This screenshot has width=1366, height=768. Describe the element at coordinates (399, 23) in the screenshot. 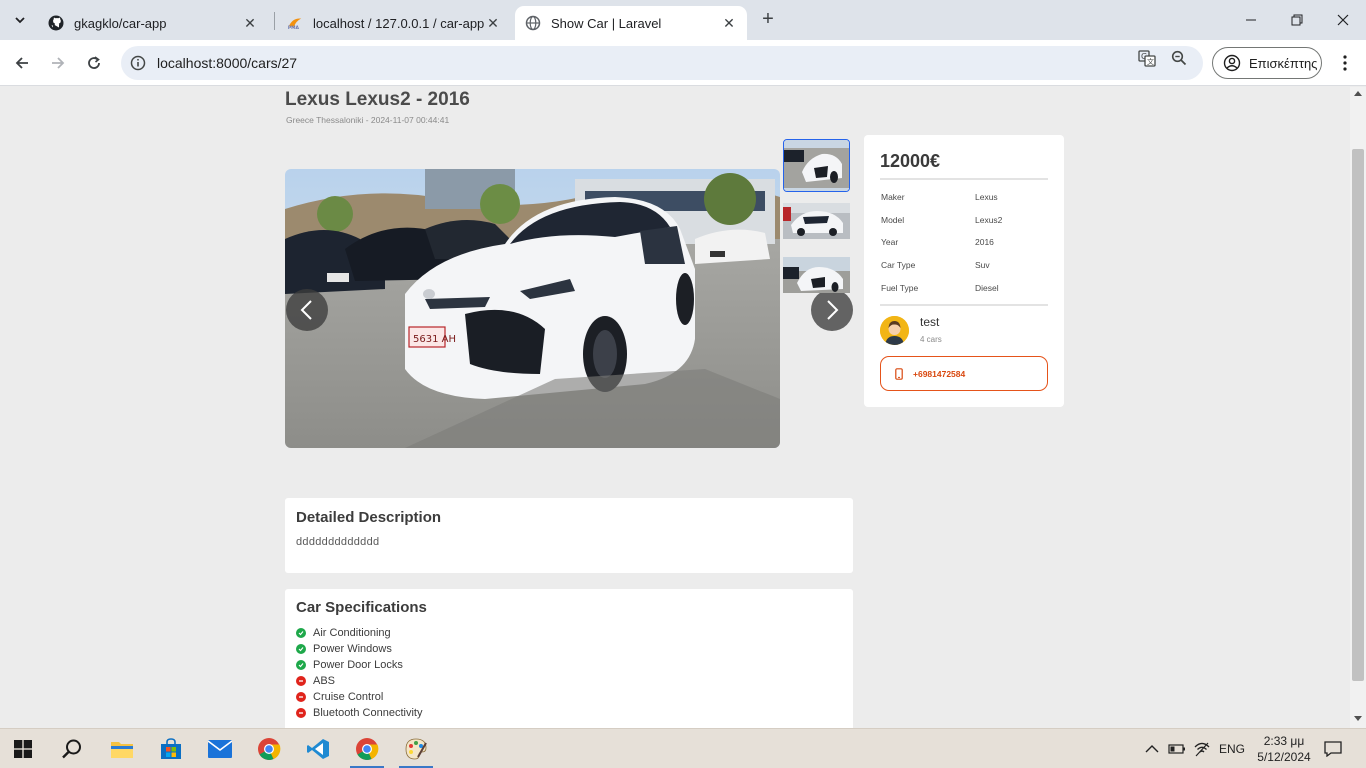

I see `tab-title: localhost / 127.0.0.1 / car-app |` at that location.